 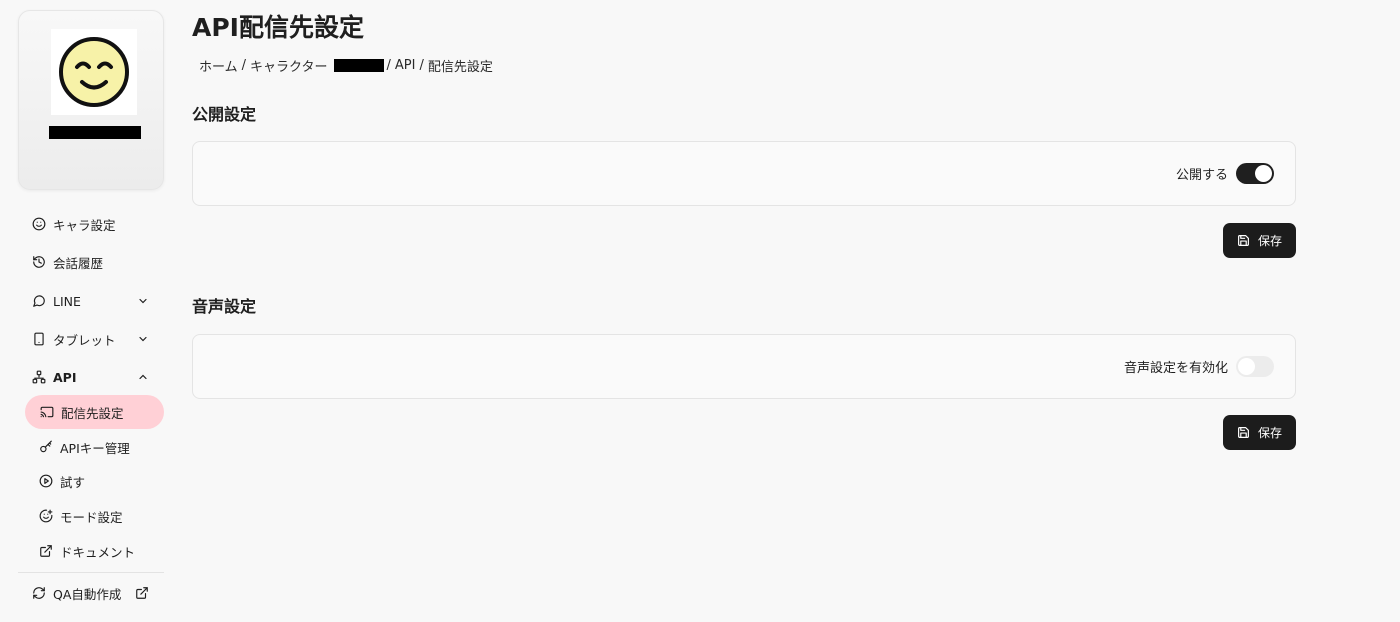 What do you see at coordinates (98, 481) in the screenshot?
I see `sidebar-subitem-try: 試す` at bounding box center [98, 481].